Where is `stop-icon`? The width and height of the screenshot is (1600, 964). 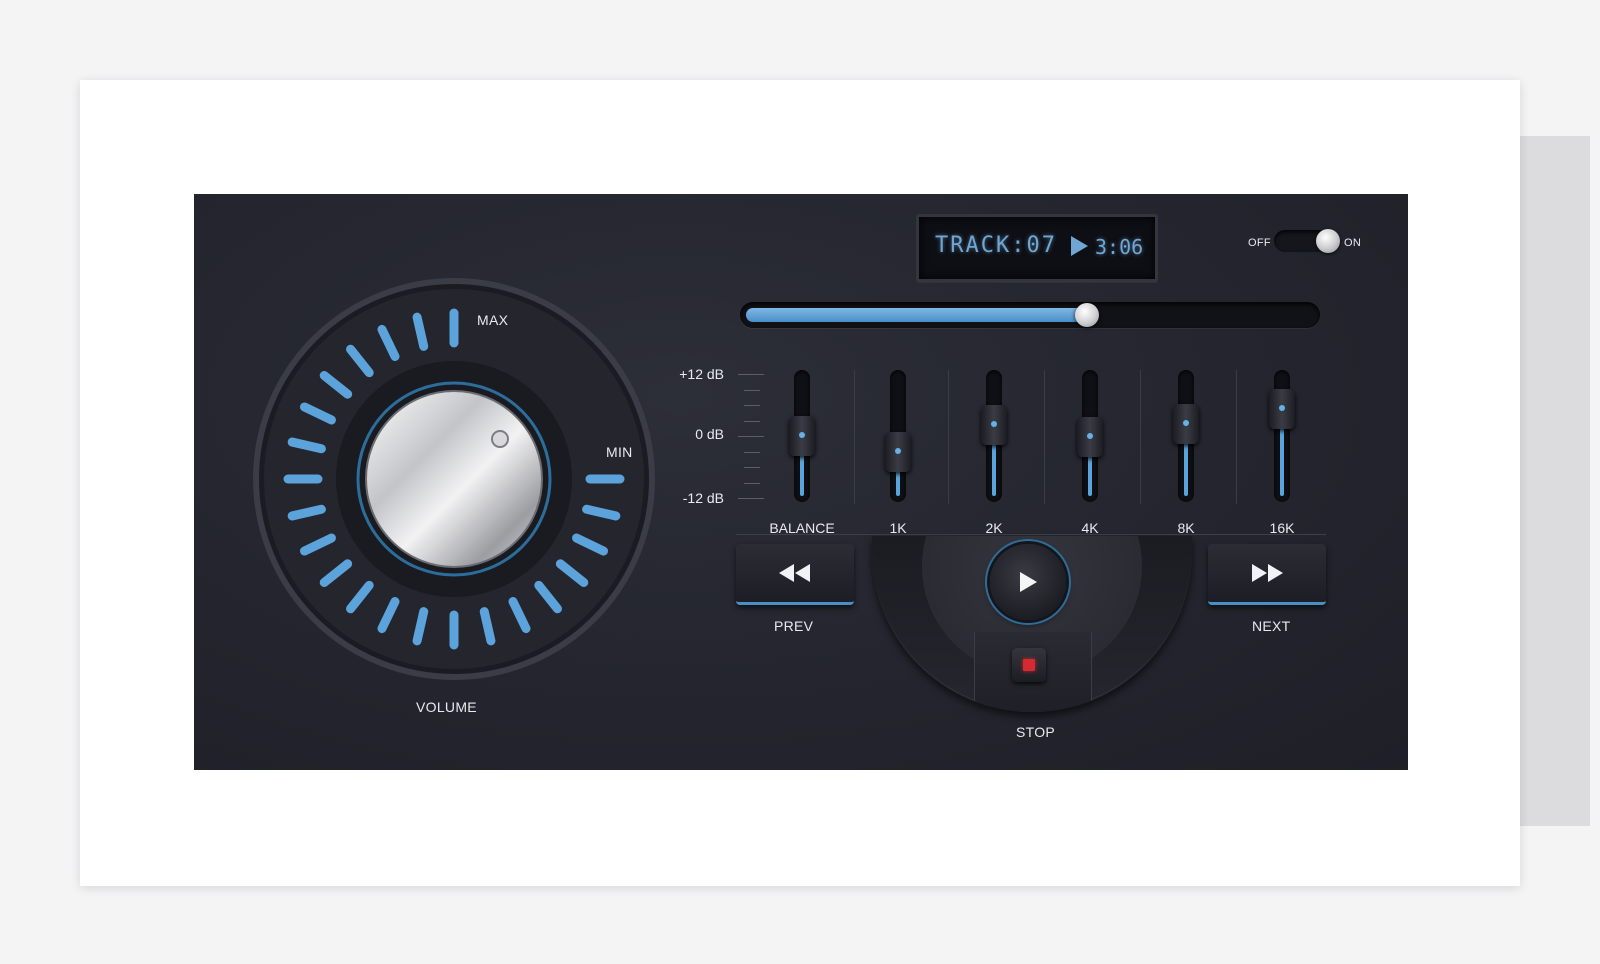 stop-icon is located at coordinates (1029, 665).